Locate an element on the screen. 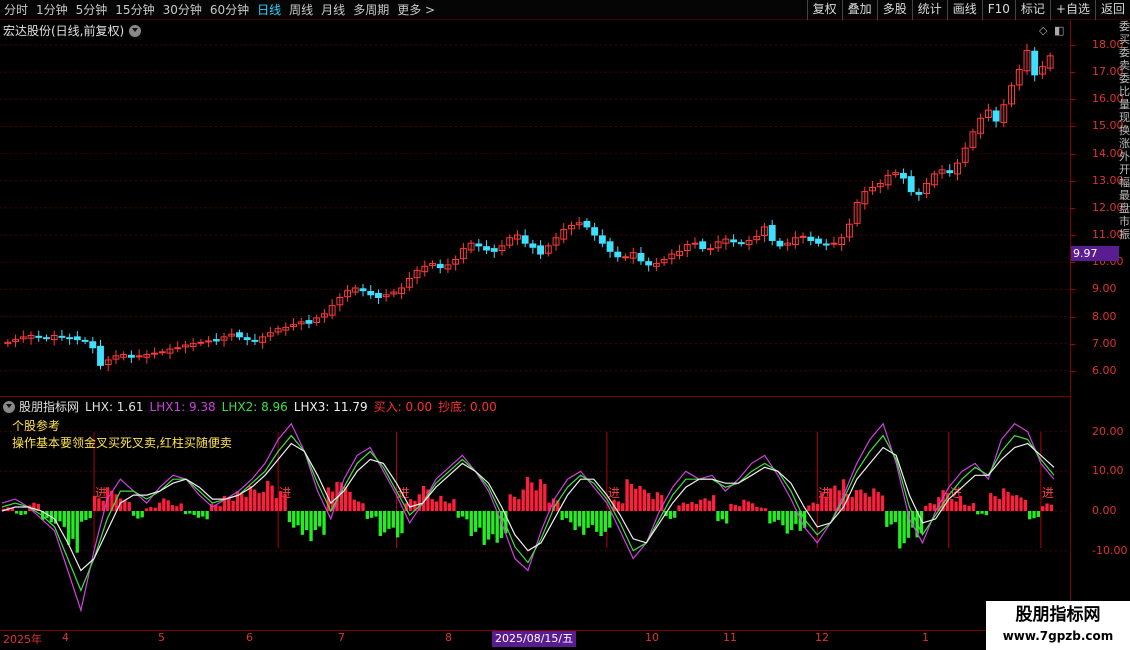 The image size is (1130, 650). indicator-tick-label: 10.00 is located at coordinates (1108, 471).